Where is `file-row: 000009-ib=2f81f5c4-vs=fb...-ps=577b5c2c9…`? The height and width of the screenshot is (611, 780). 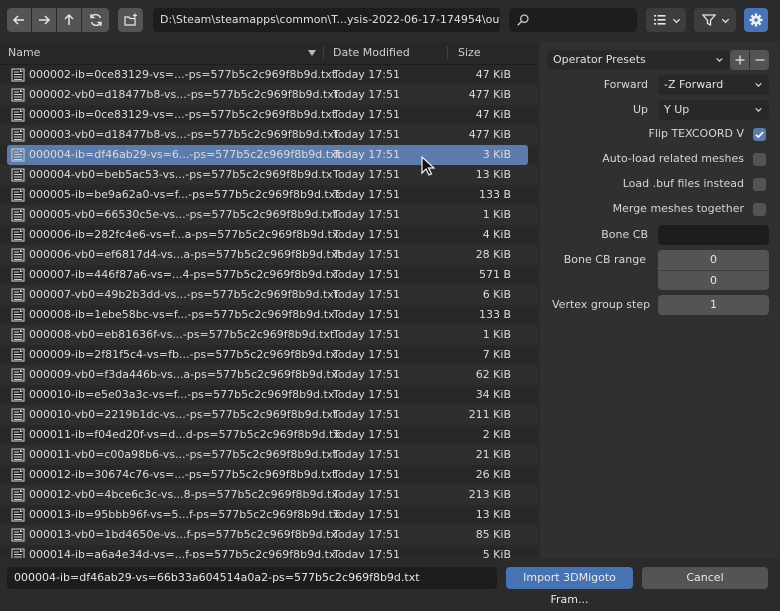
file-row: 000009-ib=2f81f5c4-vs=fb...-ps=577b5c2c9… is located at coordinates (269, 355).